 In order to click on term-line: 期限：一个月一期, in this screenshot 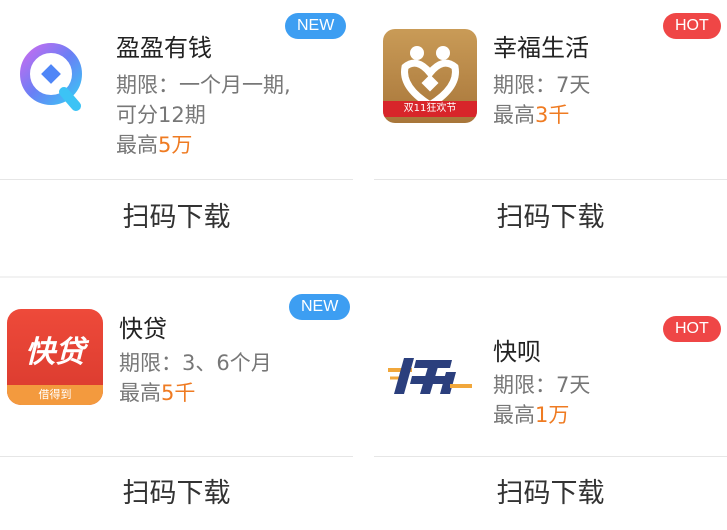, I will do `click(203, 85)`.